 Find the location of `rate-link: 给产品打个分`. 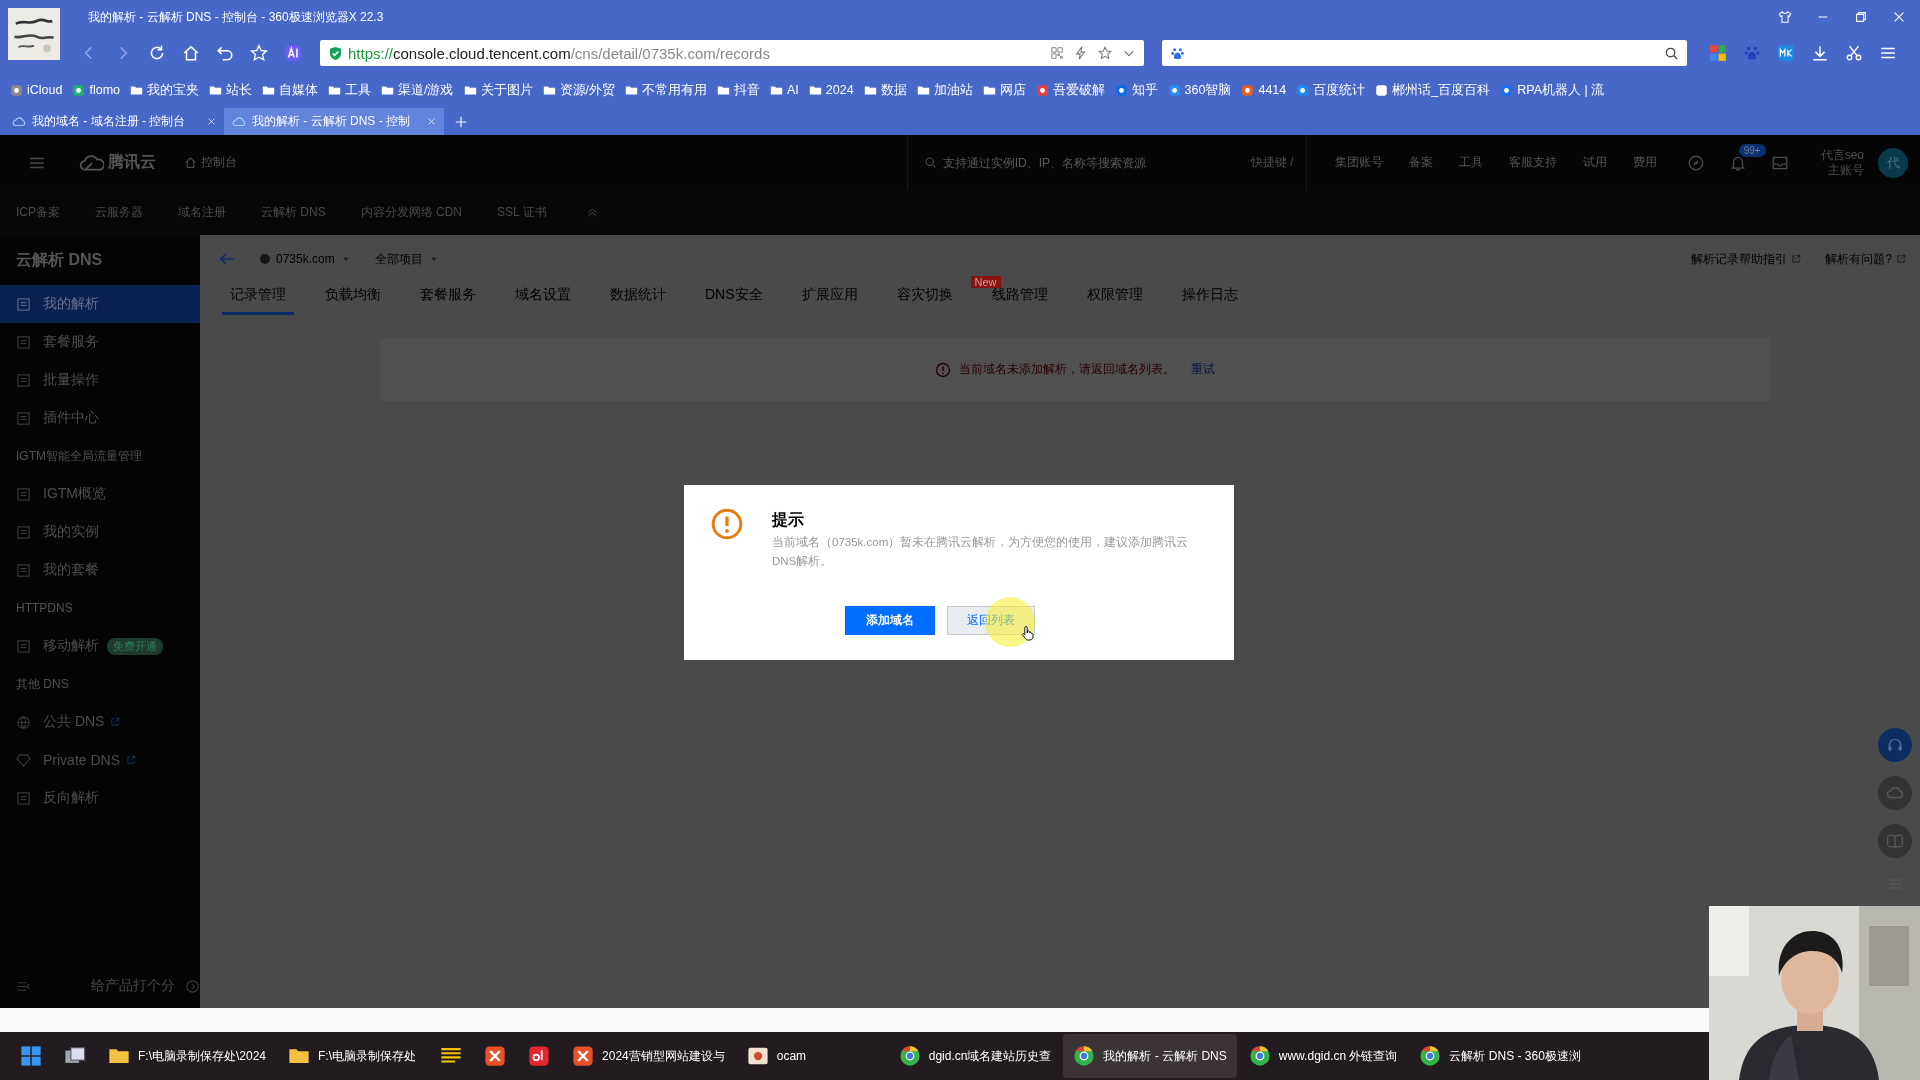

rate-link: 给产品打个分 is located at coordinates (133, 986).